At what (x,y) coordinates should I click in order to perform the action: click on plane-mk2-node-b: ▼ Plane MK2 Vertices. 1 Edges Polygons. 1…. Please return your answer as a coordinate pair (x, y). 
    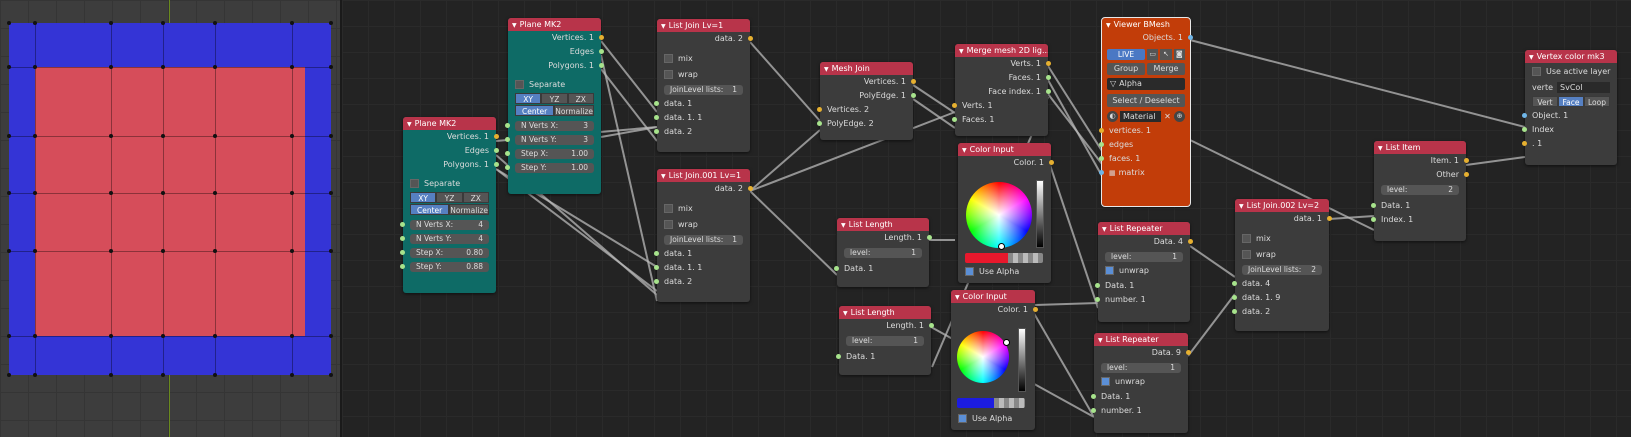
    Looking at the image, I should click on (554, 106).